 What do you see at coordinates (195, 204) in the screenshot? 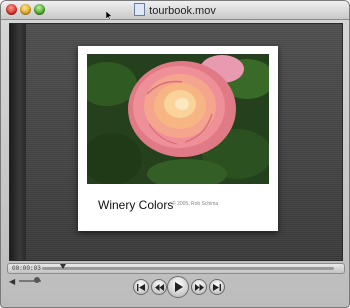
I see `card-credit: © 2005, Rob Schima` at bounding box center [195, 204].